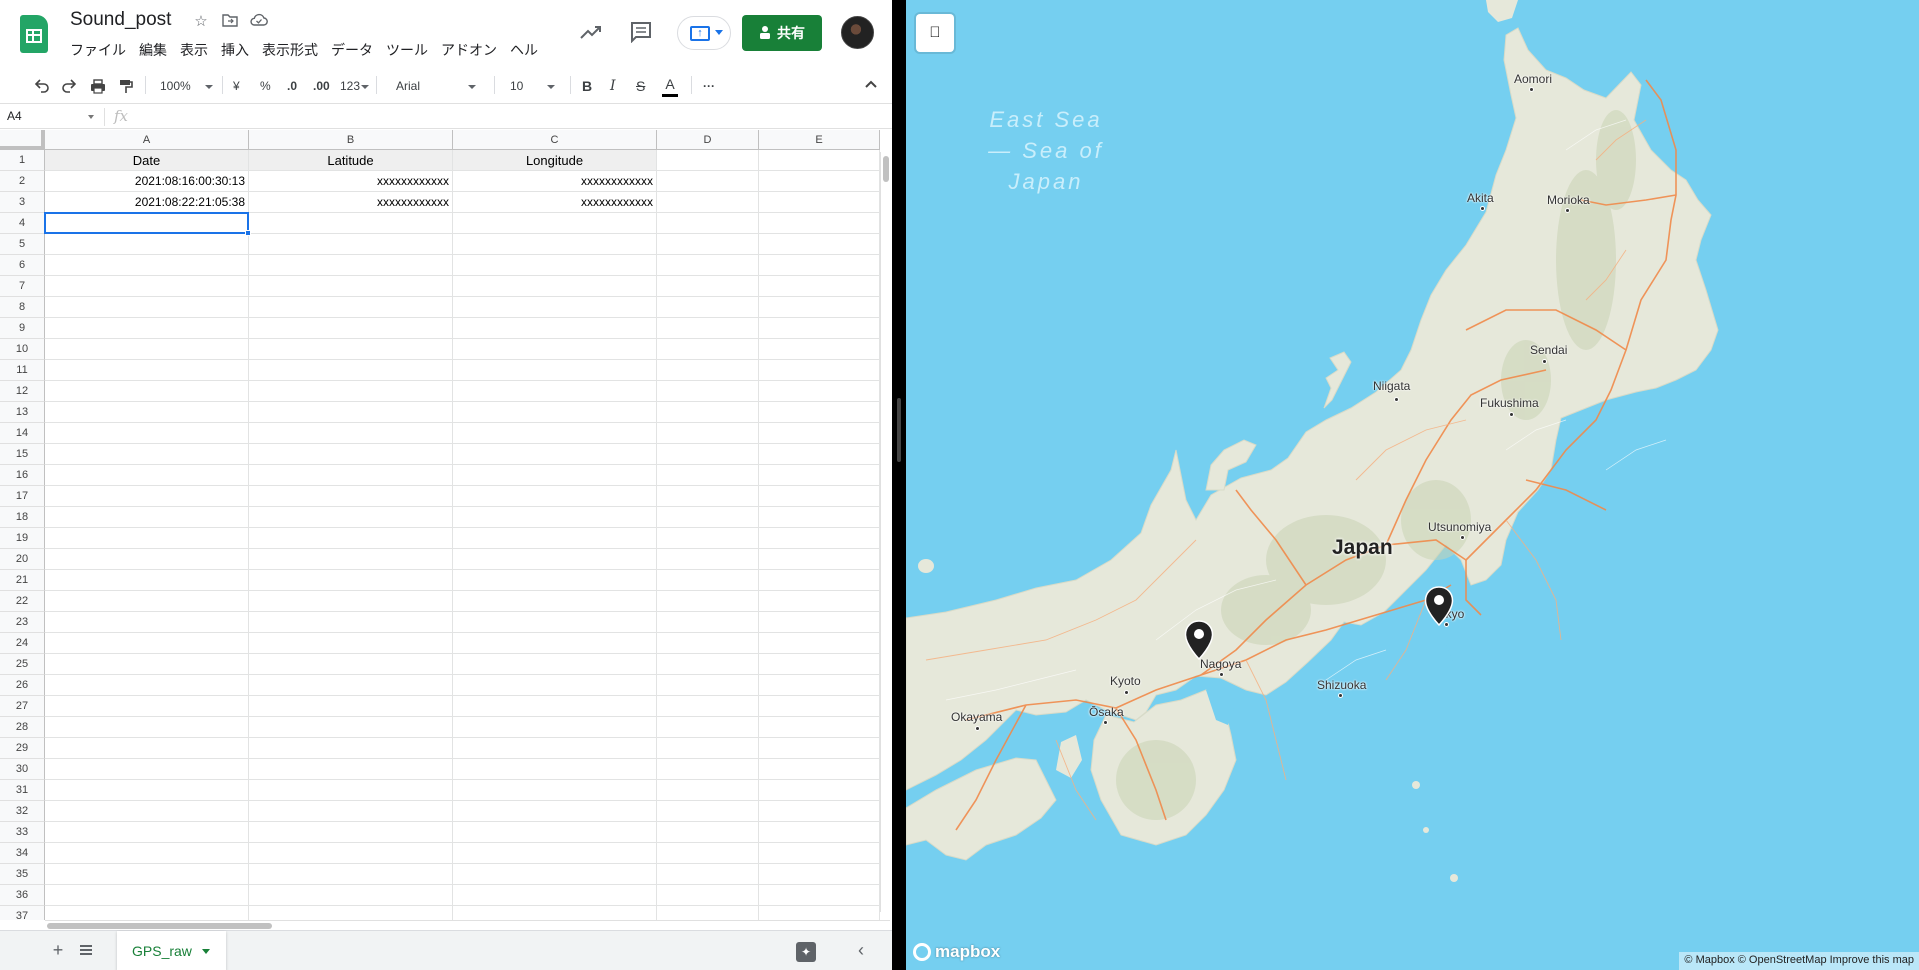 This screenshot has width=1919, height=970. What do you see at coordinates (407, 50) in the screenshot?
I see `menu-tools: ツール` at bounding box center [407, 50].